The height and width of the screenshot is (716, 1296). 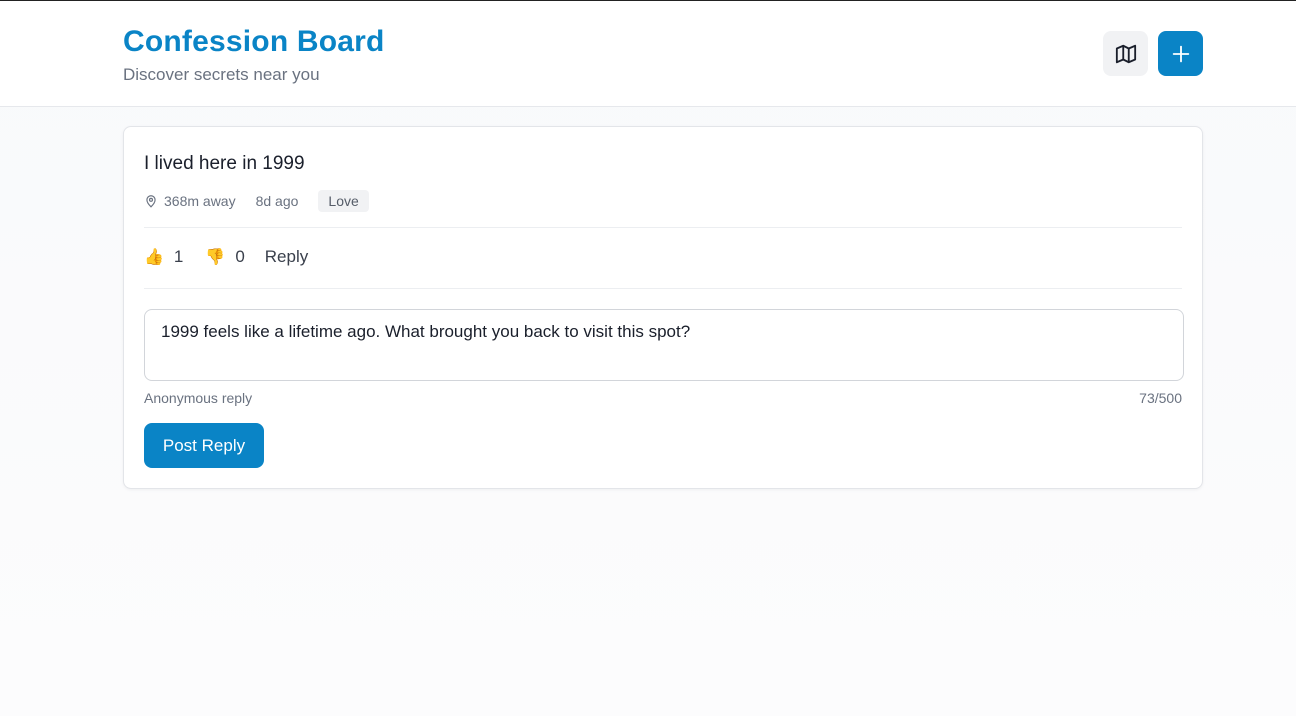 I want to click on app-subtitle: Discover secrets near you, so click(x=221, y=74).